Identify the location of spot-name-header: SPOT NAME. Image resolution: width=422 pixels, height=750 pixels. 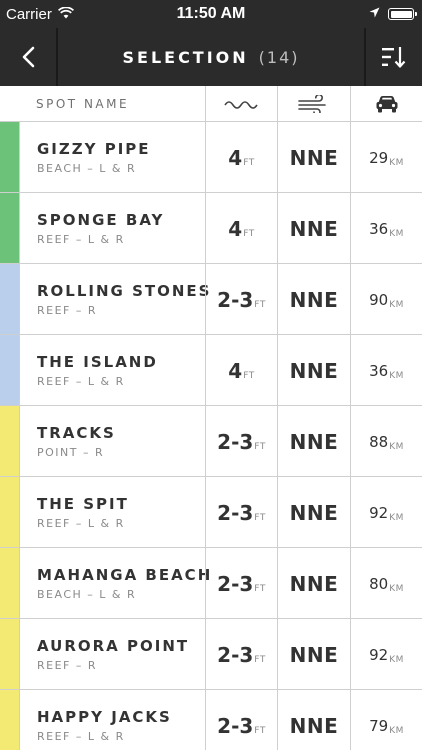
(82, 104).